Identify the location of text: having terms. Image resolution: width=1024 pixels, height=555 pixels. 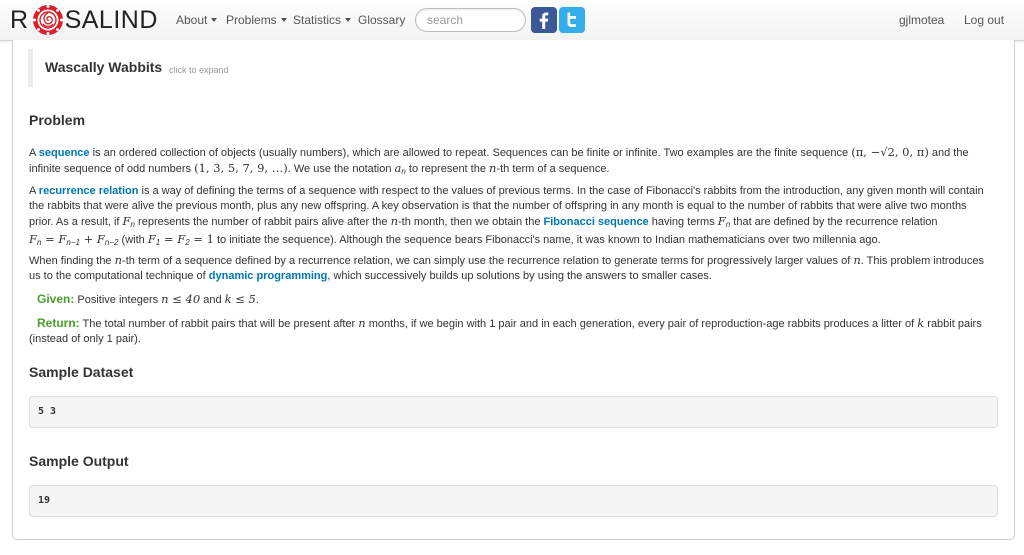
(683, 222).